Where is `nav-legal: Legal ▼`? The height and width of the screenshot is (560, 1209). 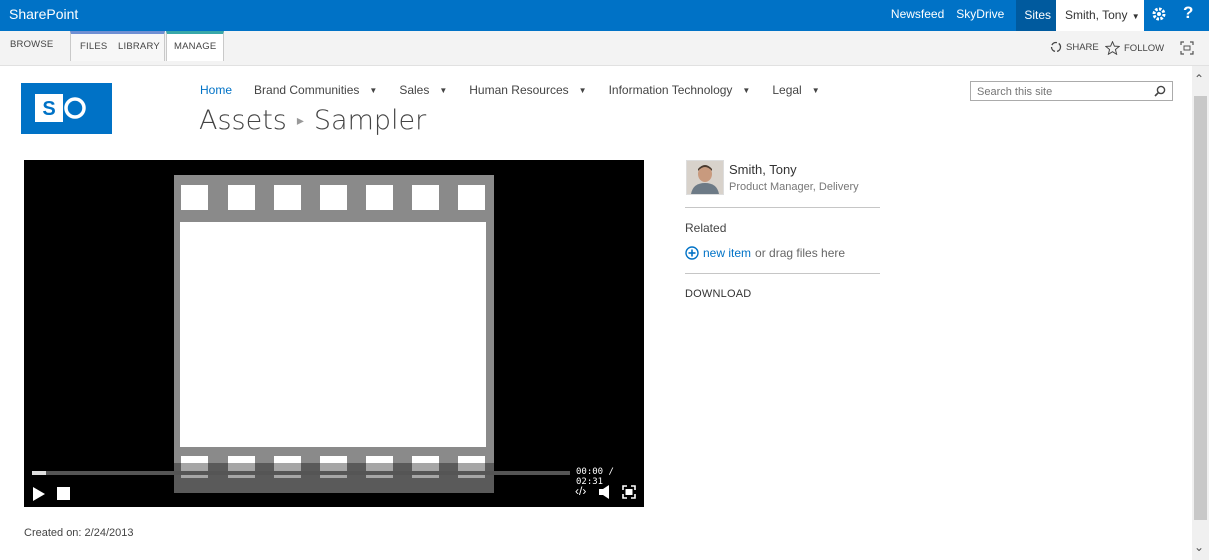
nav-legal: Legal ▼ is located at coordinates (795, 90).